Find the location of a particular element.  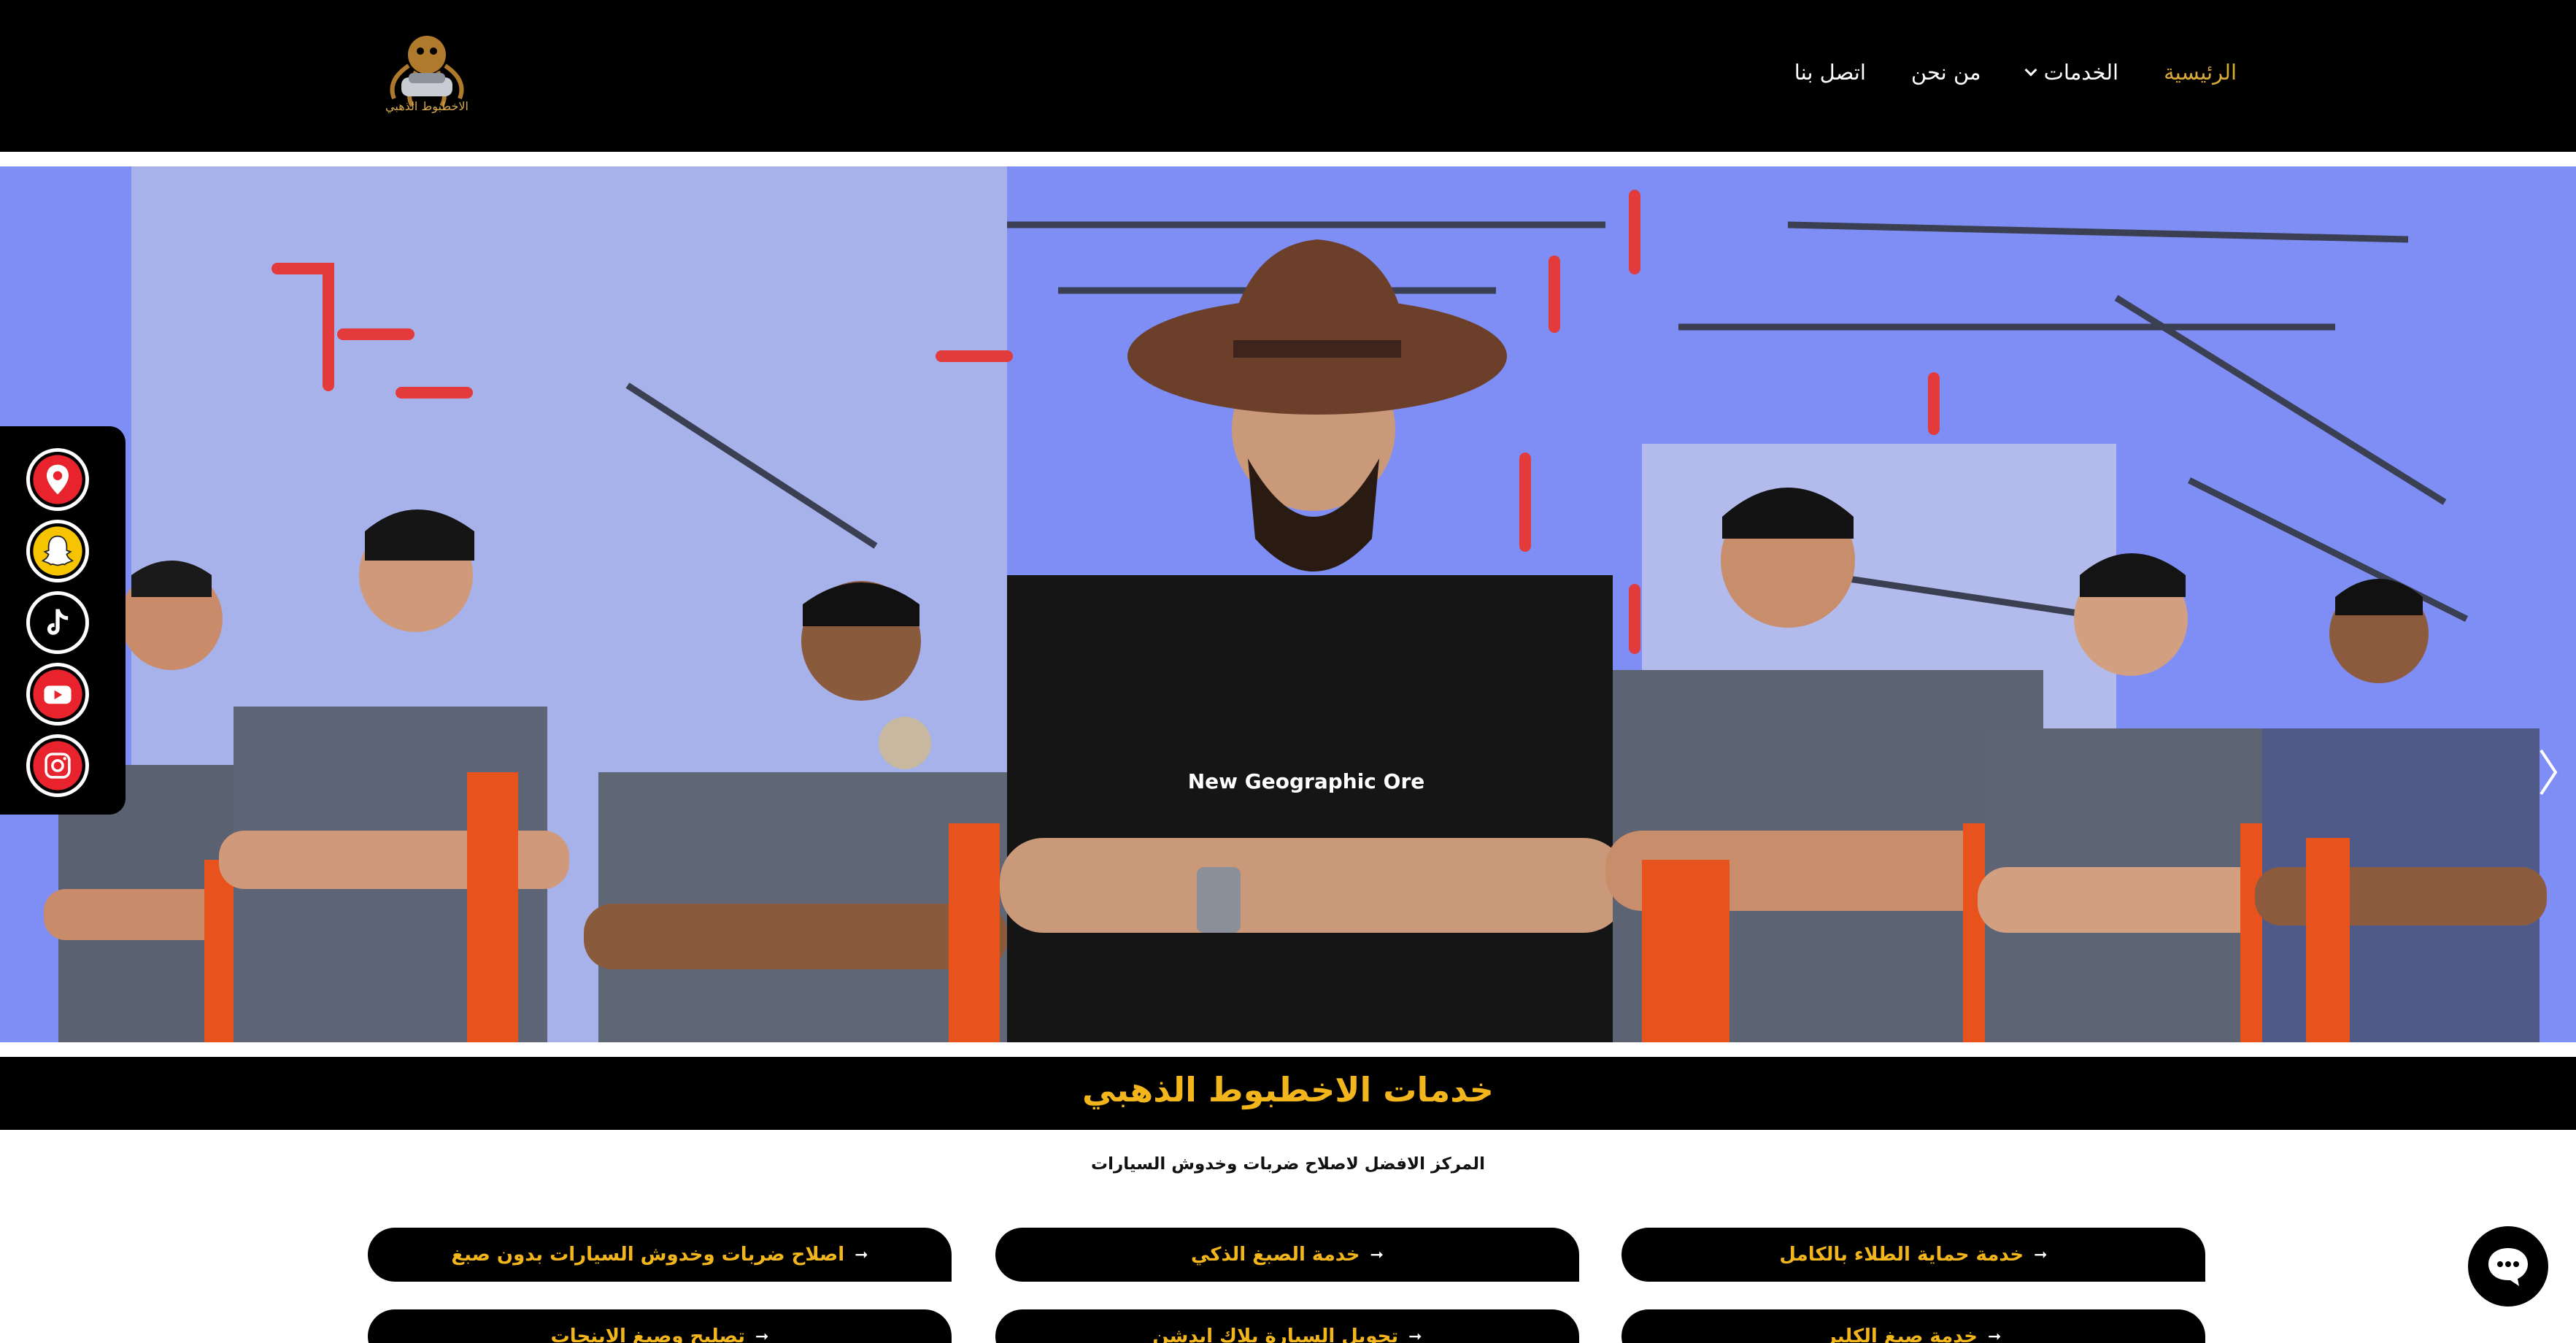

chevron-down-icon is located at coordinates (2030, 71).